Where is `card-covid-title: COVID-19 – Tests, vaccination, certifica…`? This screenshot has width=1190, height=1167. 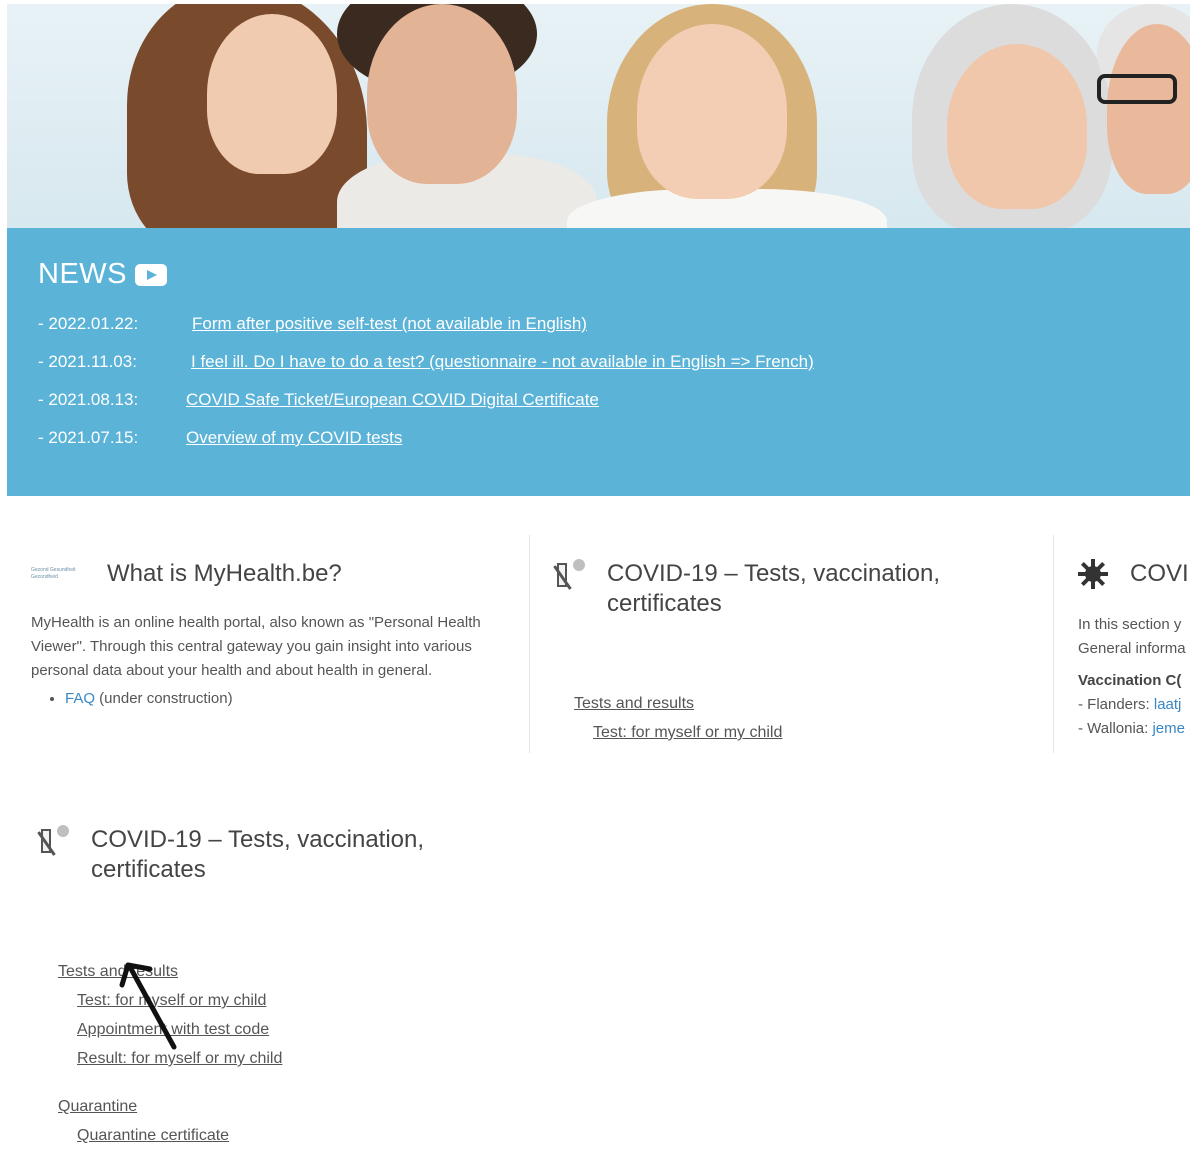
card-covid-title: COVID-19 – Tests, vaccination, certifica… is located at coordinates (774, 588).